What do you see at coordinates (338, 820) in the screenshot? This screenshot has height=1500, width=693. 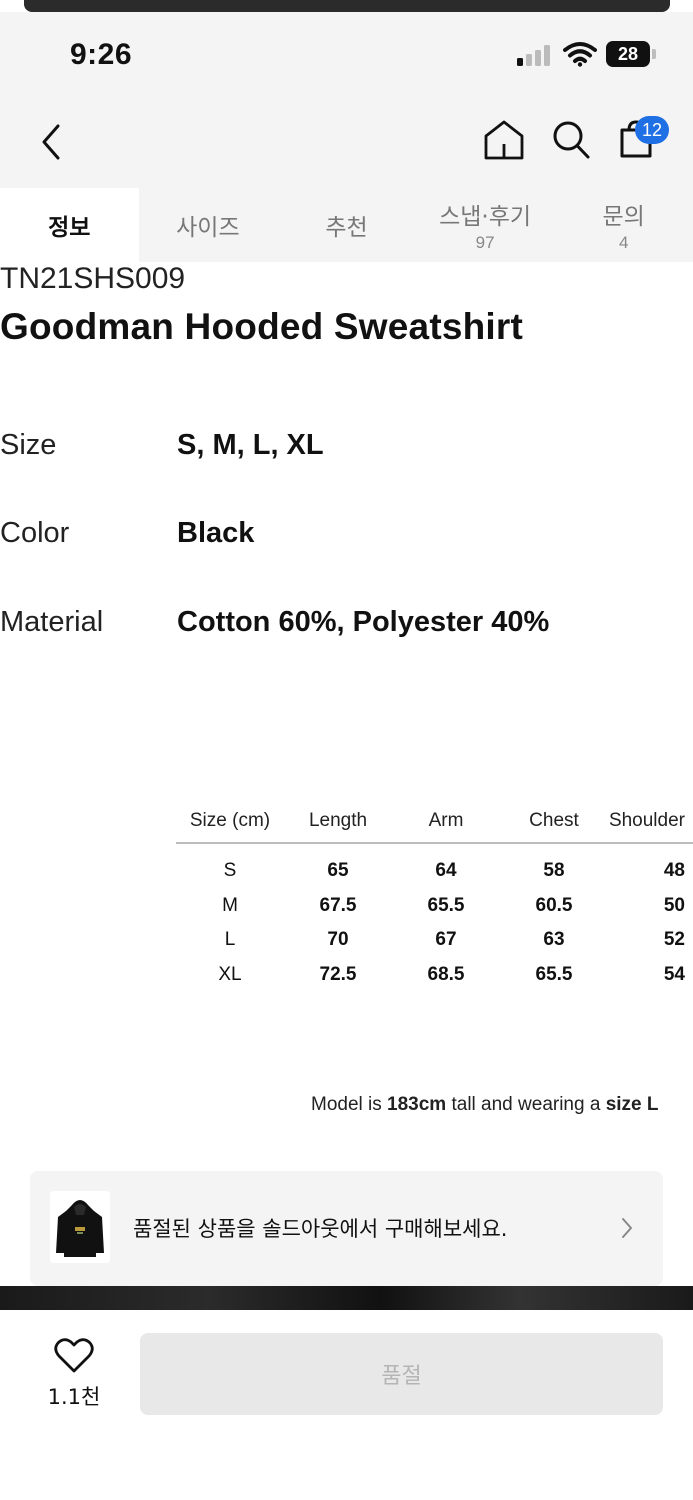 I see `table-header-cell: Length` at bounding box center [338, 820].